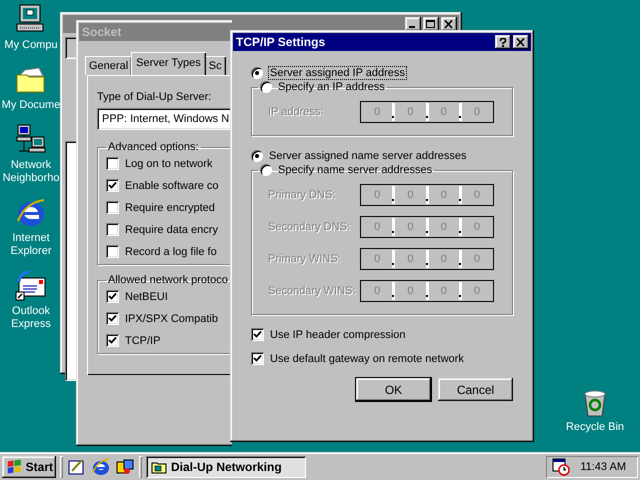 The width and height of the screenshot is (640, 480). I want to click on globe-e-icon, so click(31, 213).